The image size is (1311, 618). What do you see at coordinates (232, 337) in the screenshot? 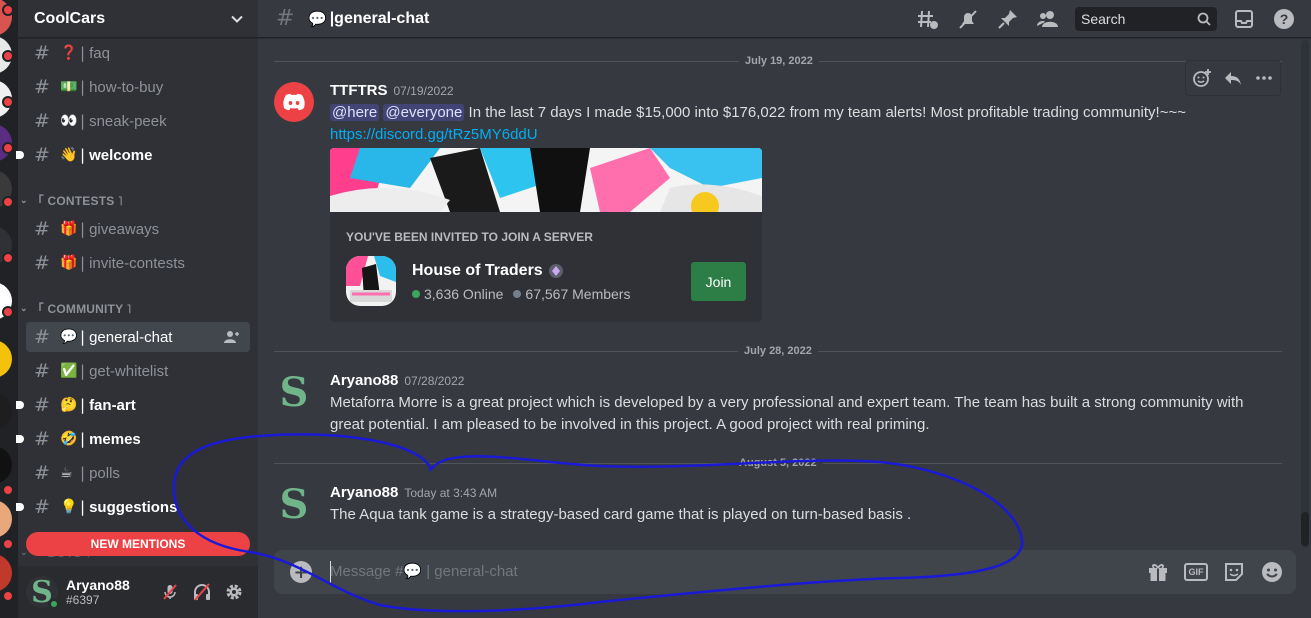
I see `add-member-icon` at bounding box center [232, 337].